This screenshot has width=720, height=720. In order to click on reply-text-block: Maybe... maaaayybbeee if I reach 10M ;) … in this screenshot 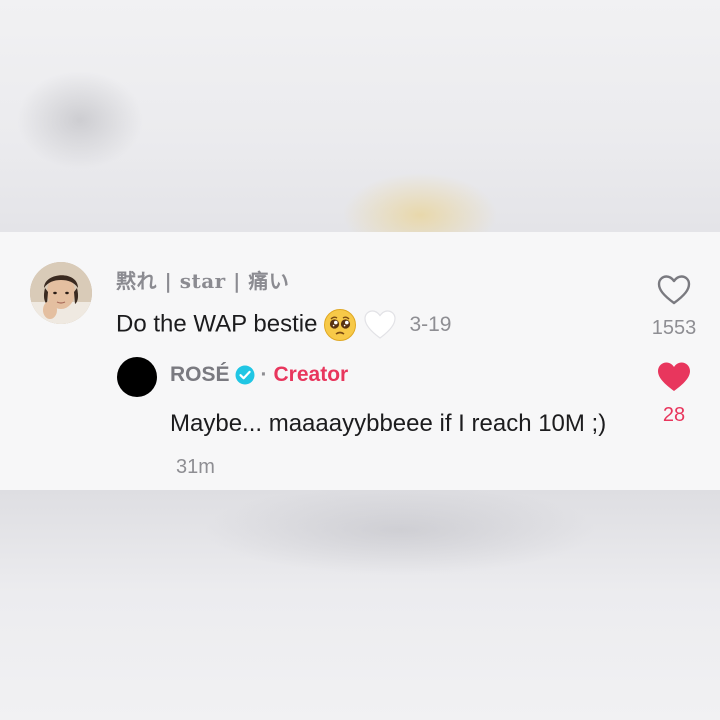, I will do `click(395, 445)`.